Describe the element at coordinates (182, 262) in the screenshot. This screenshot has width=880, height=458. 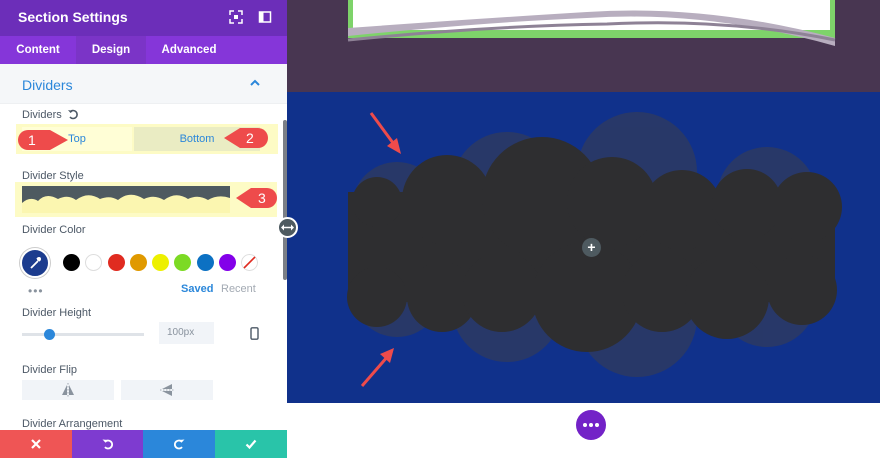
I see `swatch-green` at that location.